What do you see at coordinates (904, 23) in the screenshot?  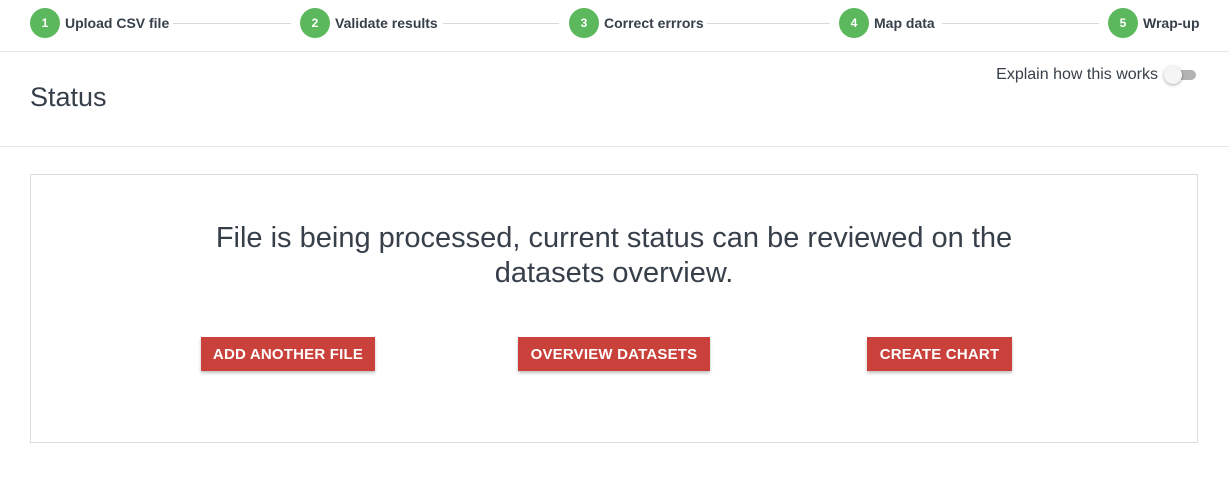 I see `step-label: Map data` at bounding box center [904, 23].